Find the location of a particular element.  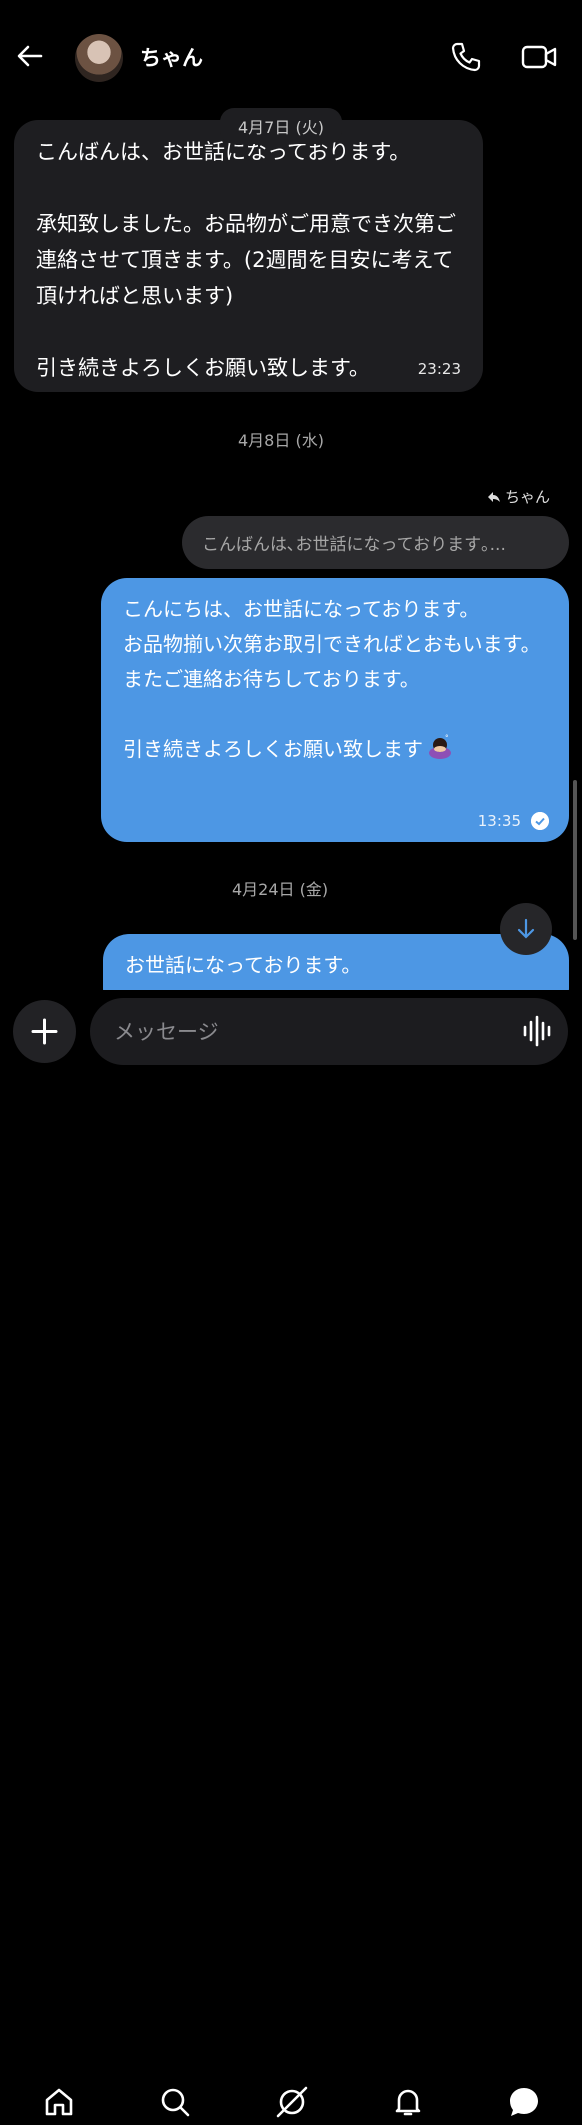

arrow-down-icon is located at coordinates (526, 928).